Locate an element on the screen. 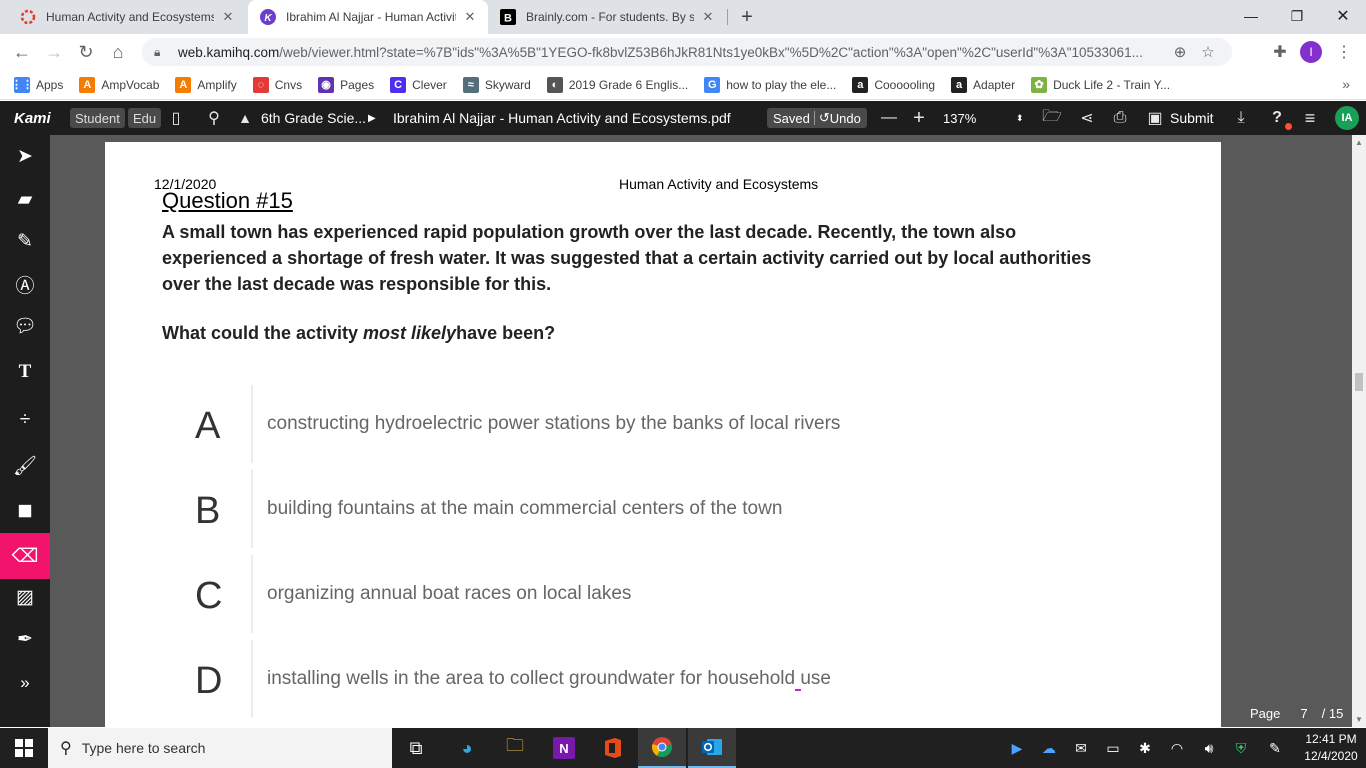  lock-icon: 🔒︎ is located at coordinates (157, 51).